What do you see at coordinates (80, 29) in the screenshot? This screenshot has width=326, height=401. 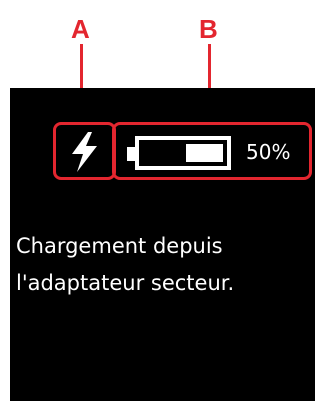 I see `callout-label-a: A` at bounding box center [80, 29].